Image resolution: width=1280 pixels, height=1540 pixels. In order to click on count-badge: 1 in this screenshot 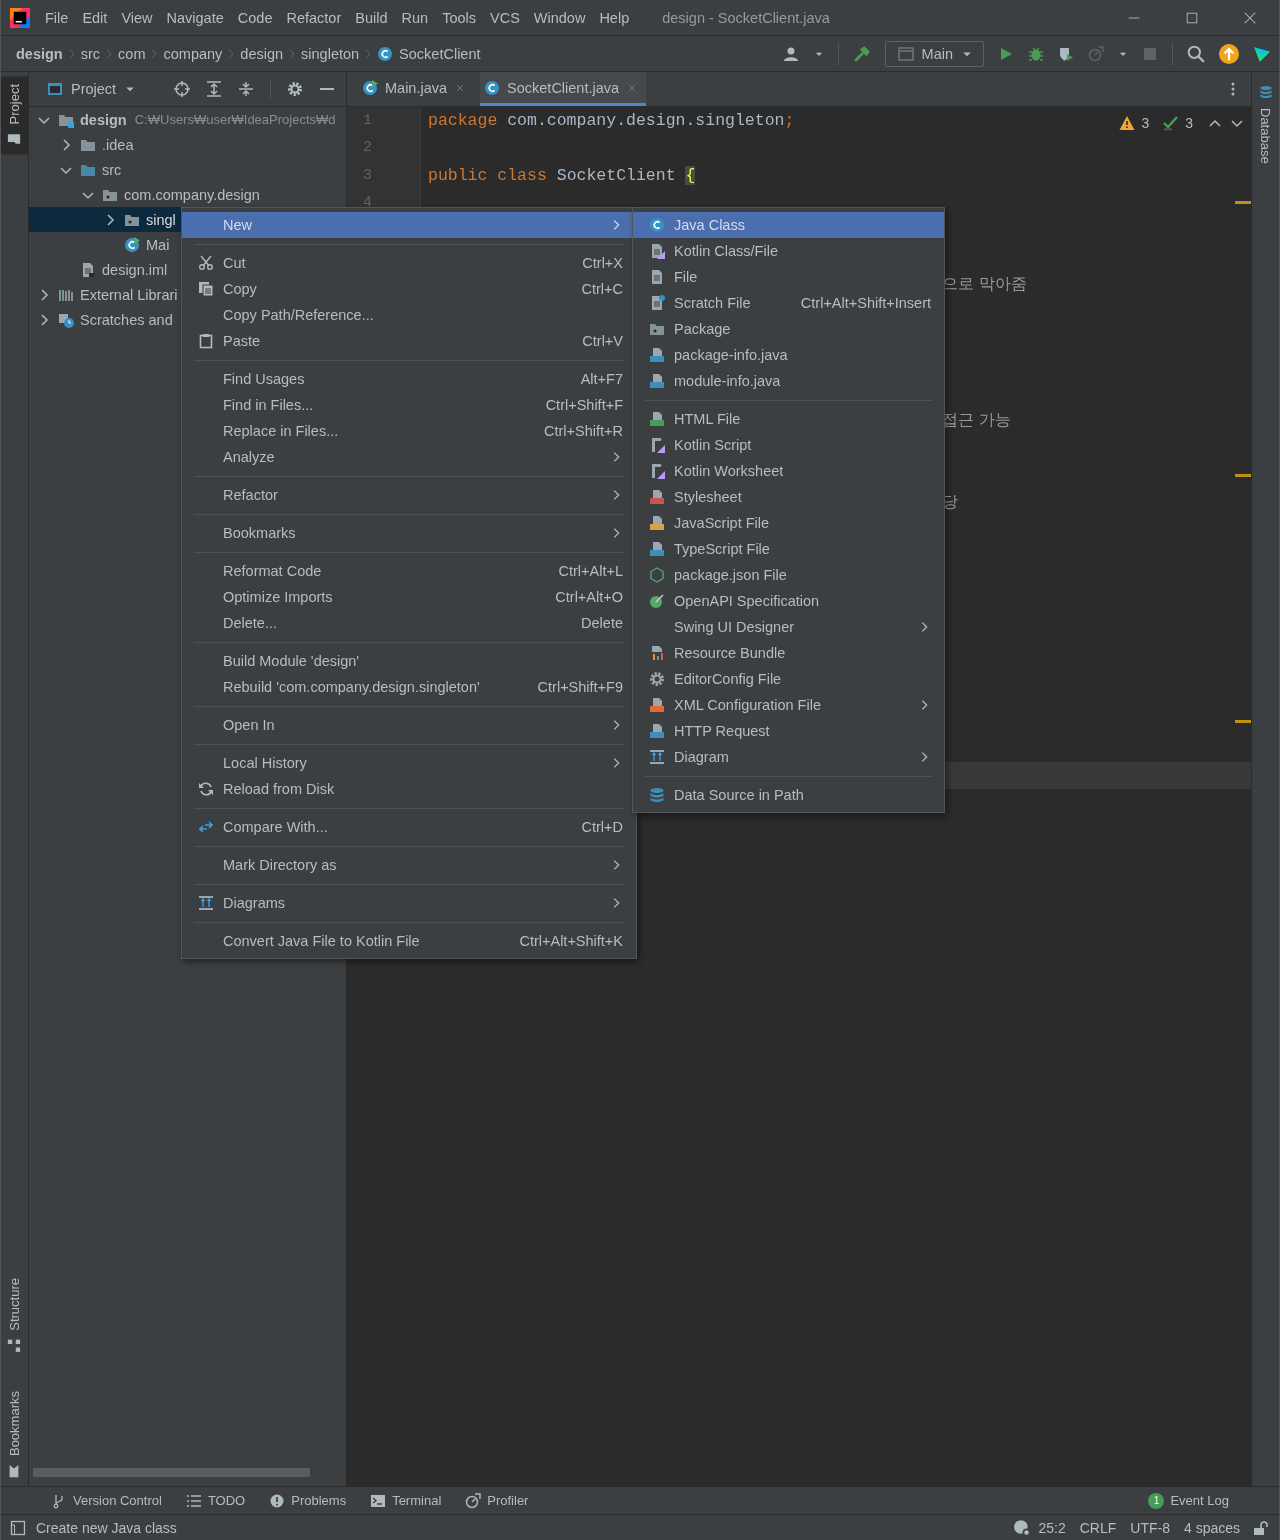, I will do `click(1156, 1500)`.